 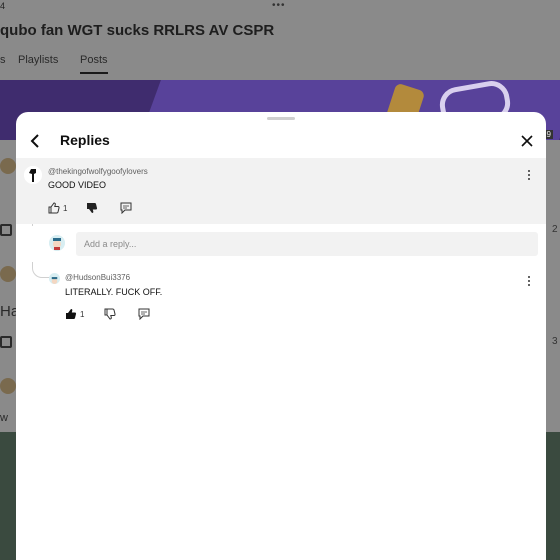 What do you see at coordinates (281, 191) in the screenshot?
I see `parent-comment: @thekingofwolfygoofylovers GOOD VIDEO 1` at bounding box center [281, 191].